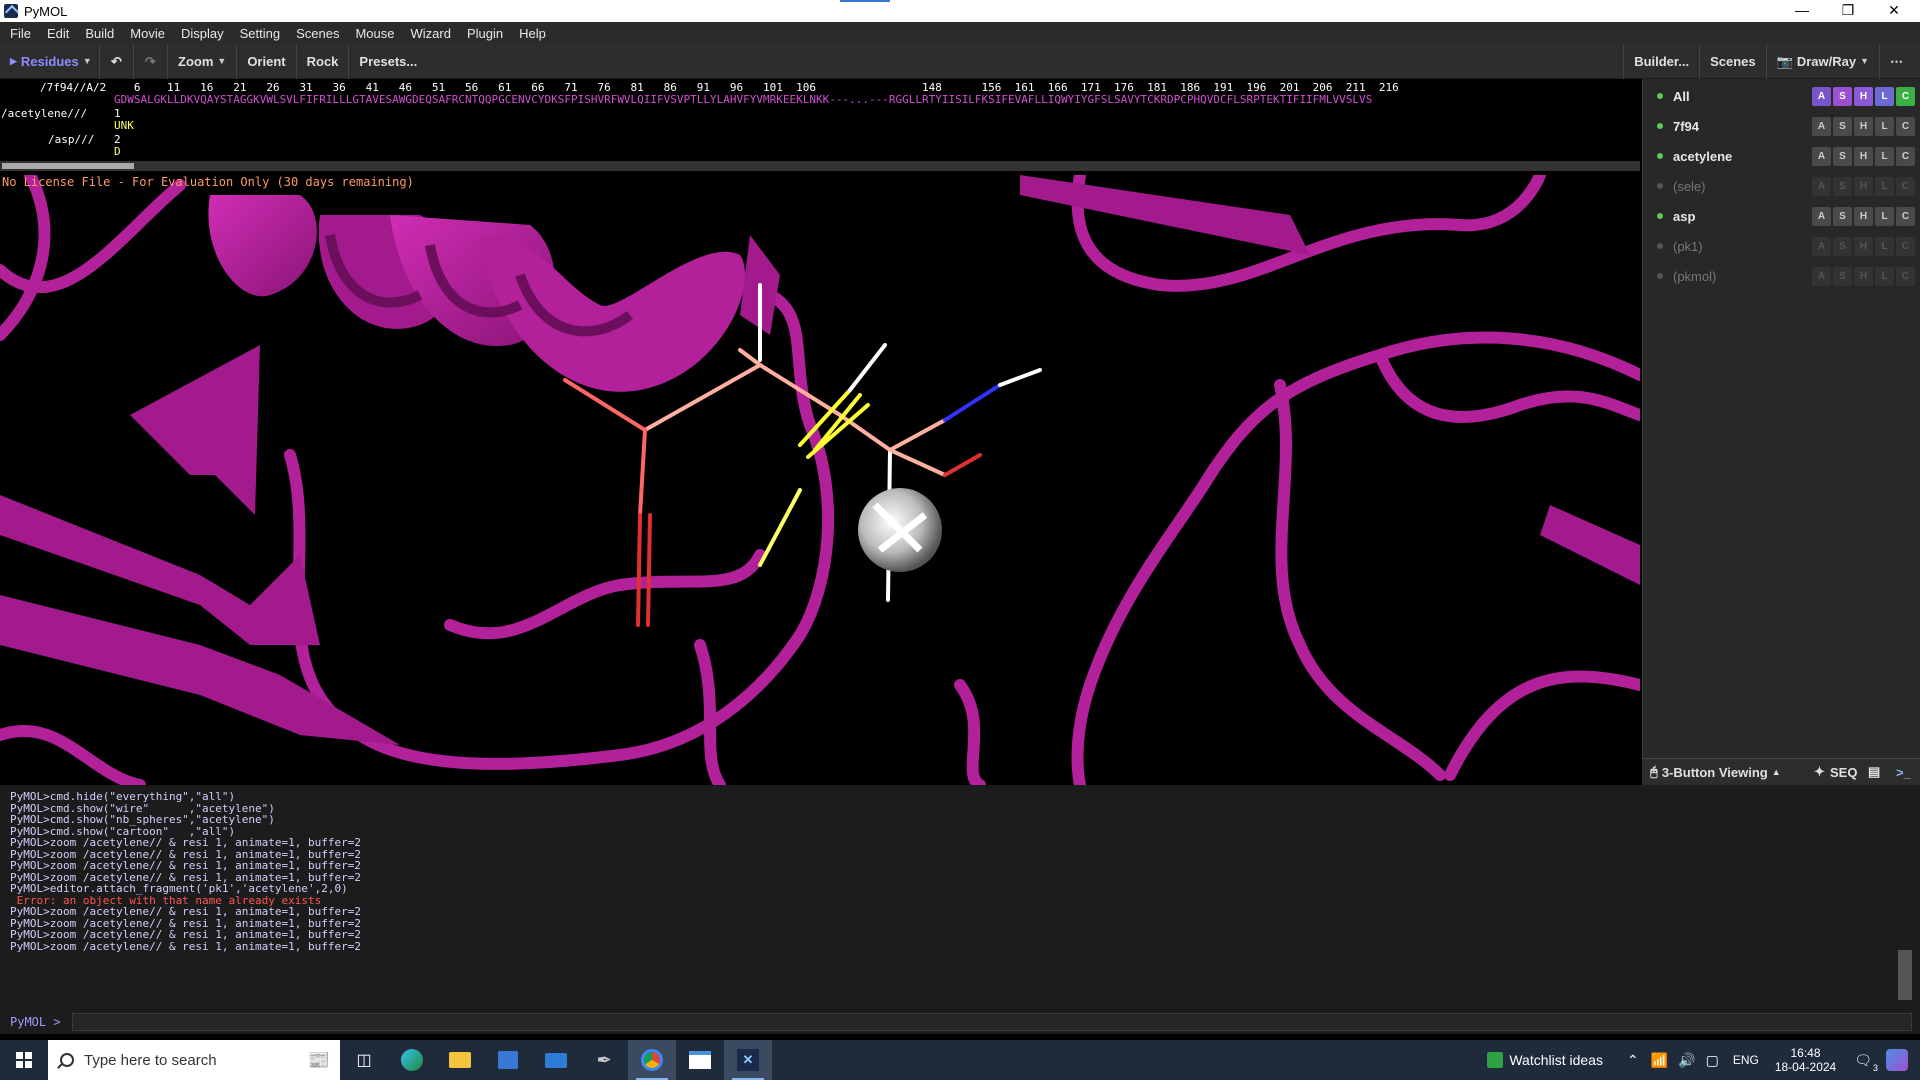  What do you see at coordinates (430, 33) in the screenshot?
I see `menu-wizard: Wizard` at bounding box center [430, 33].